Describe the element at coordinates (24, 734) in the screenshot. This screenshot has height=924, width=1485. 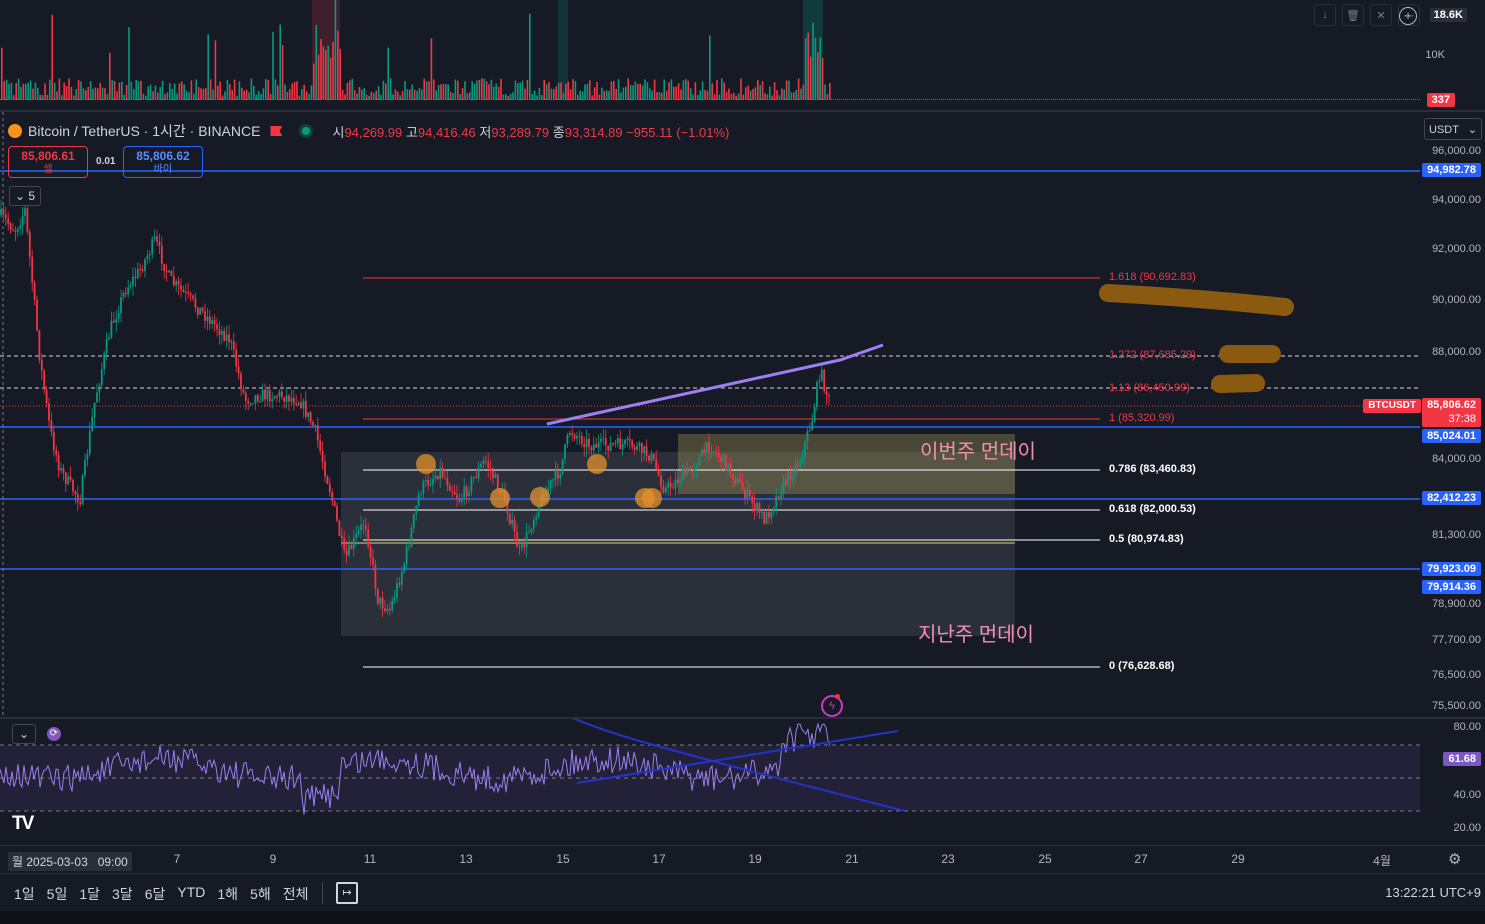
I see `rsi-toggle: ⌄` at that location.